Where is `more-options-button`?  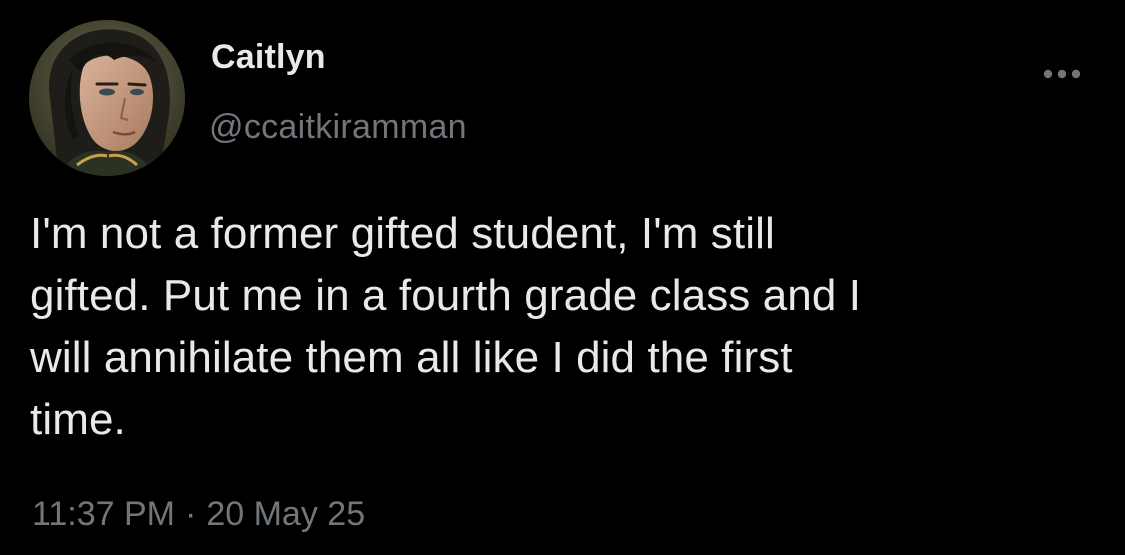 more-options-button is located at coordinates (1062, 74).